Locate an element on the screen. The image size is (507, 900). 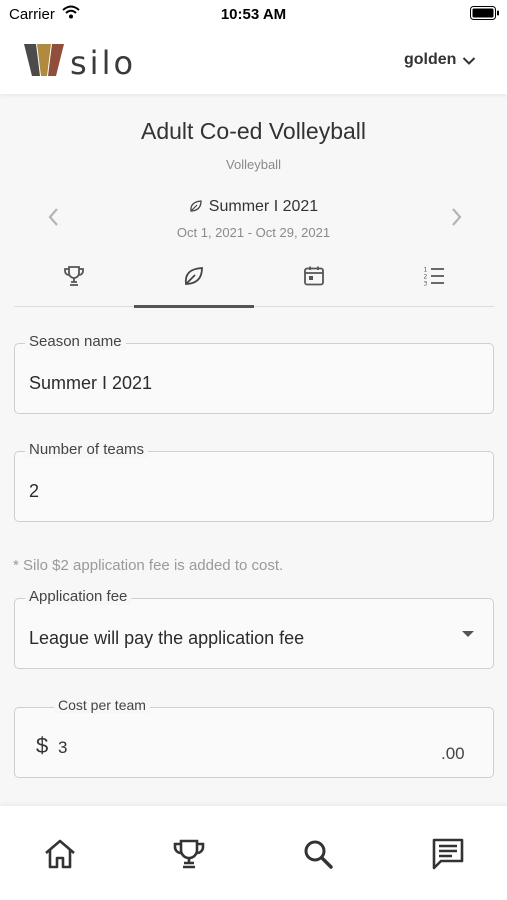
season-tabs: 1 2 3 is located at coordinates (254, 281).